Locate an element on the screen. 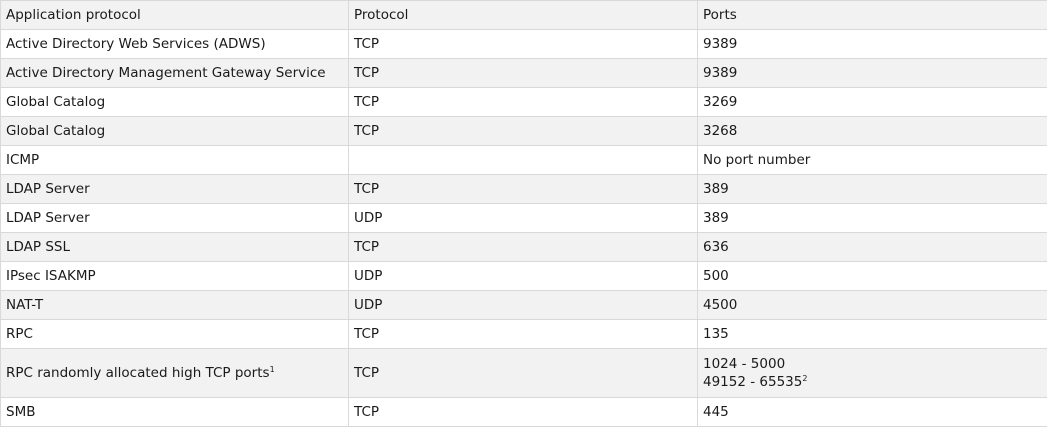  table-row: ICMP No port number is located at coordinates (523, 160).